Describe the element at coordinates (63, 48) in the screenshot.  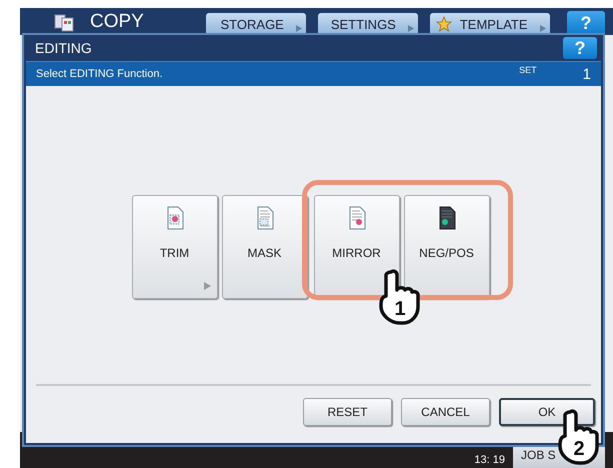
I see `dialog-title: EDITING` at that location.